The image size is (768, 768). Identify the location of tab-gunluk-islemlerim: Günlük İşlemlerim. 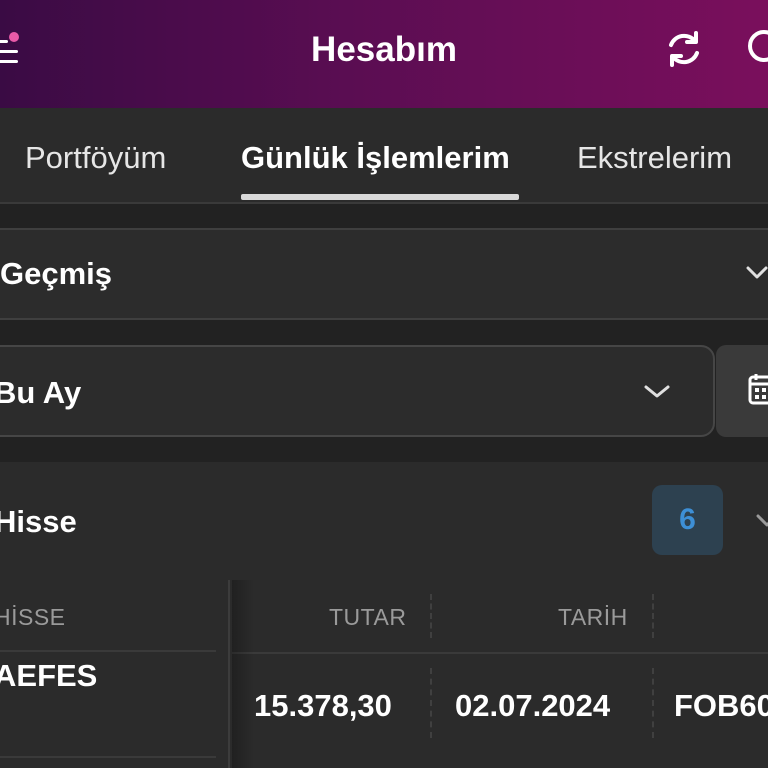
(375, 158).